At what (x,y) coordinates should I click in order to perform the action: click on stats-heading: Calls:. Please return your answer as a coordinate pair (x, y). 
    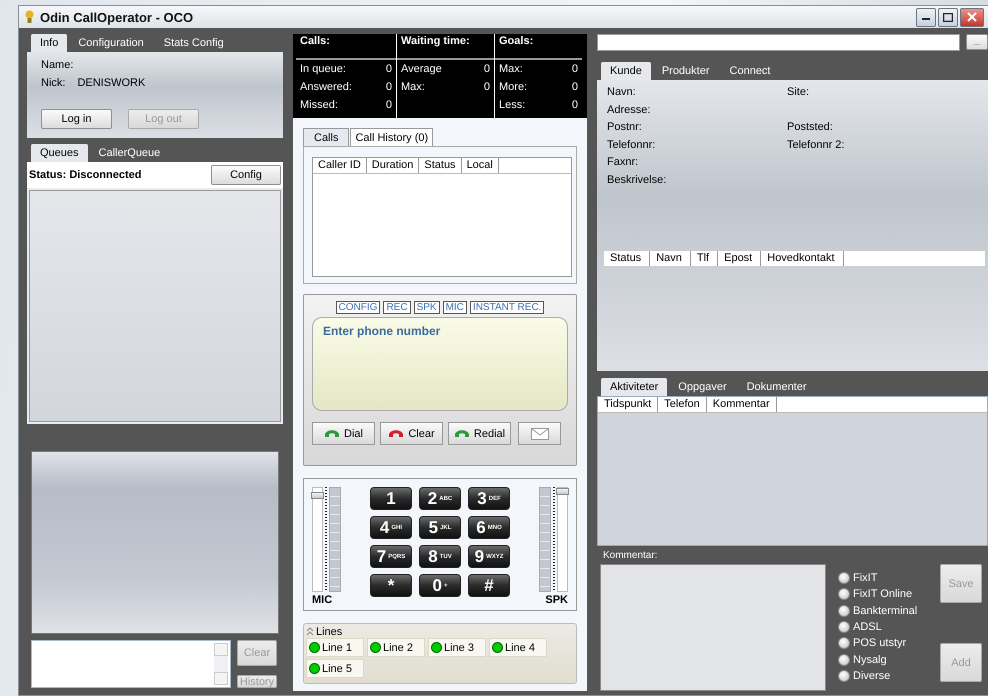
    Looking at the image, I should click on (346, 47).